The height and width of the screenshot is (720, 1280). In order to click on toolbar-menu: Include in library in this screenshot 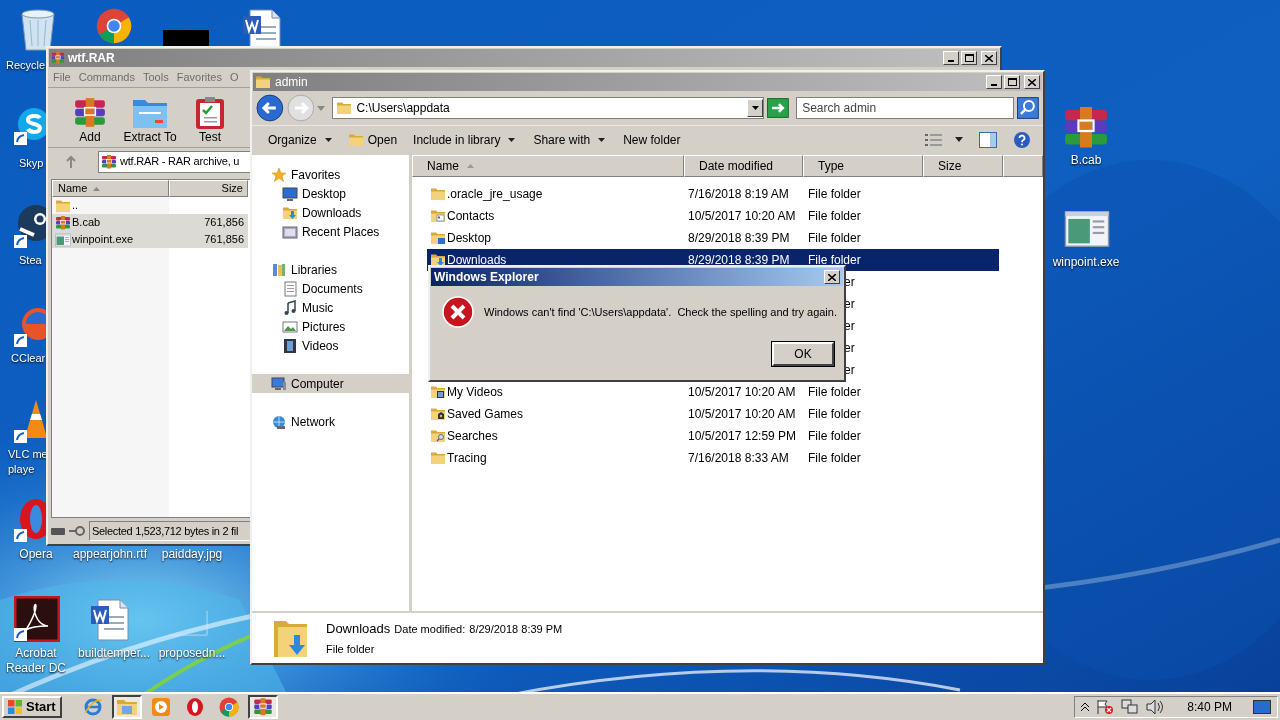, I will do `click(464, 139)`.